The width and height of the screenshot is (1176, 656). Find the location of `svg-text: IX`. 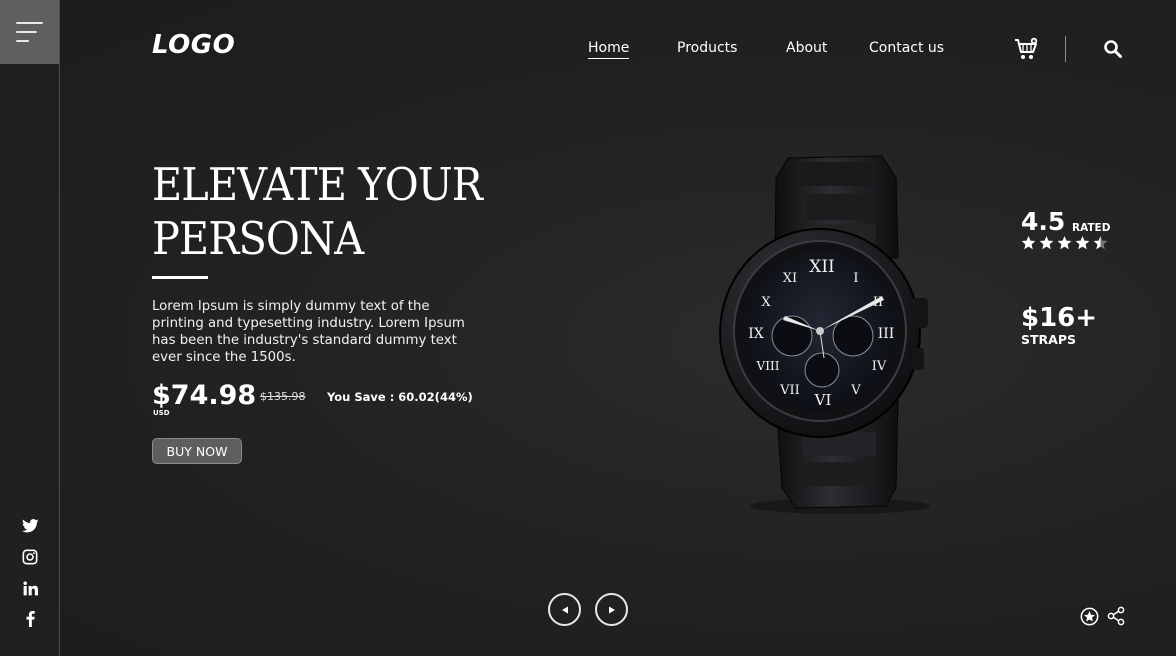

svg-text: IX is located at coordinates (756, 334).